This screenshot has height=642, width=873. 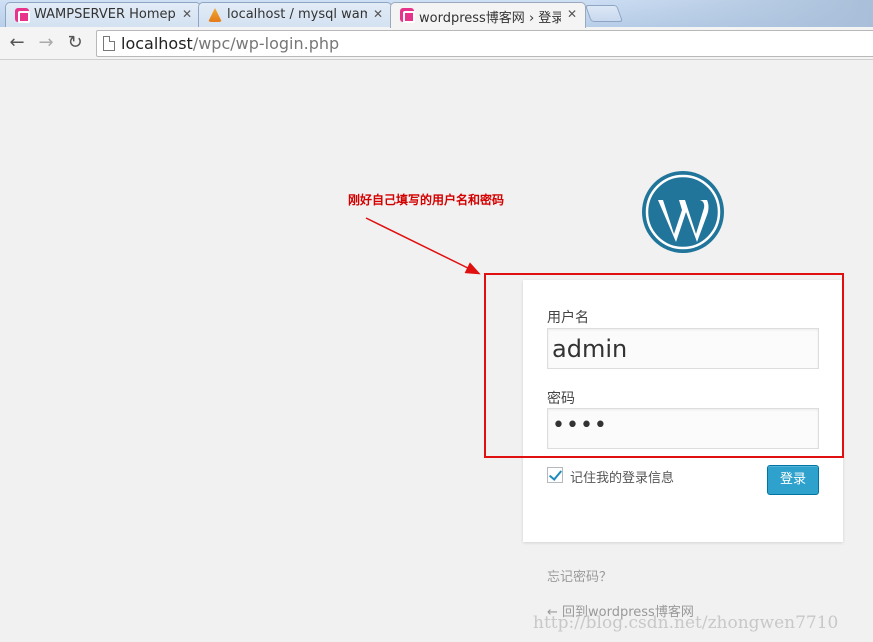 I want to click on highlight-box, so click(x=664, y=365).